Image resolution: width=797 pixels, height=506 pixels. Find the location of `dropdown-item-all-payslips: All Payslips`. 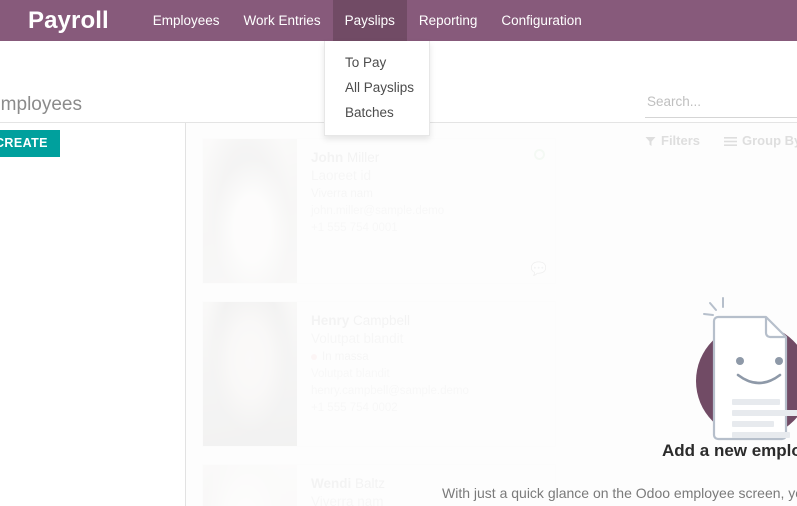

dropdown-item-all-payslips: All Payslips is located at coordinates (377, 87).